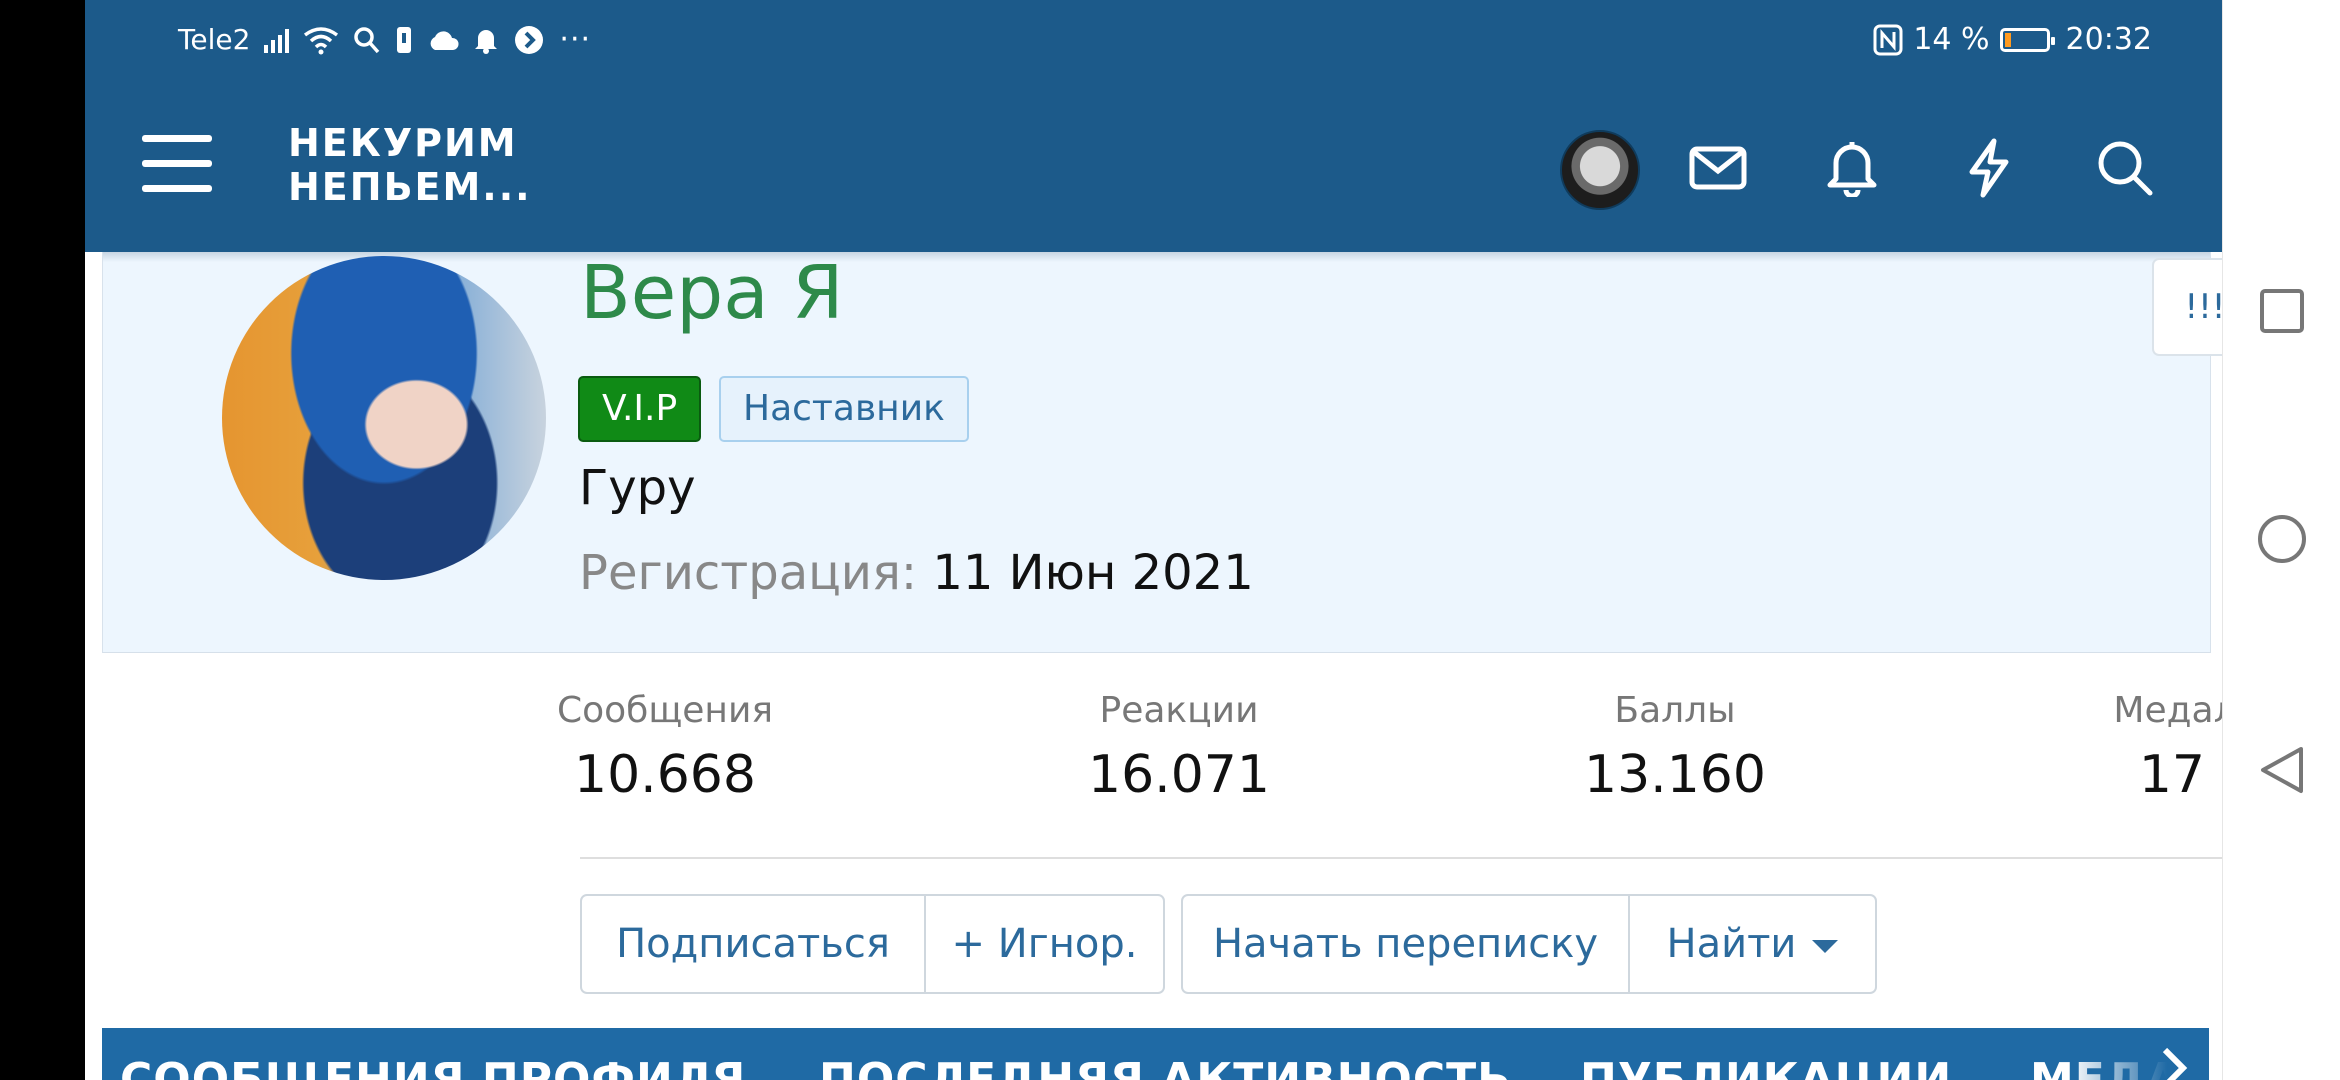 The image size is (2340, 1080). What do you see at coordinates (2116, 747) in the screenshot?
I see `stat-medals: Медали 17` at bounding box center [2116, 747].